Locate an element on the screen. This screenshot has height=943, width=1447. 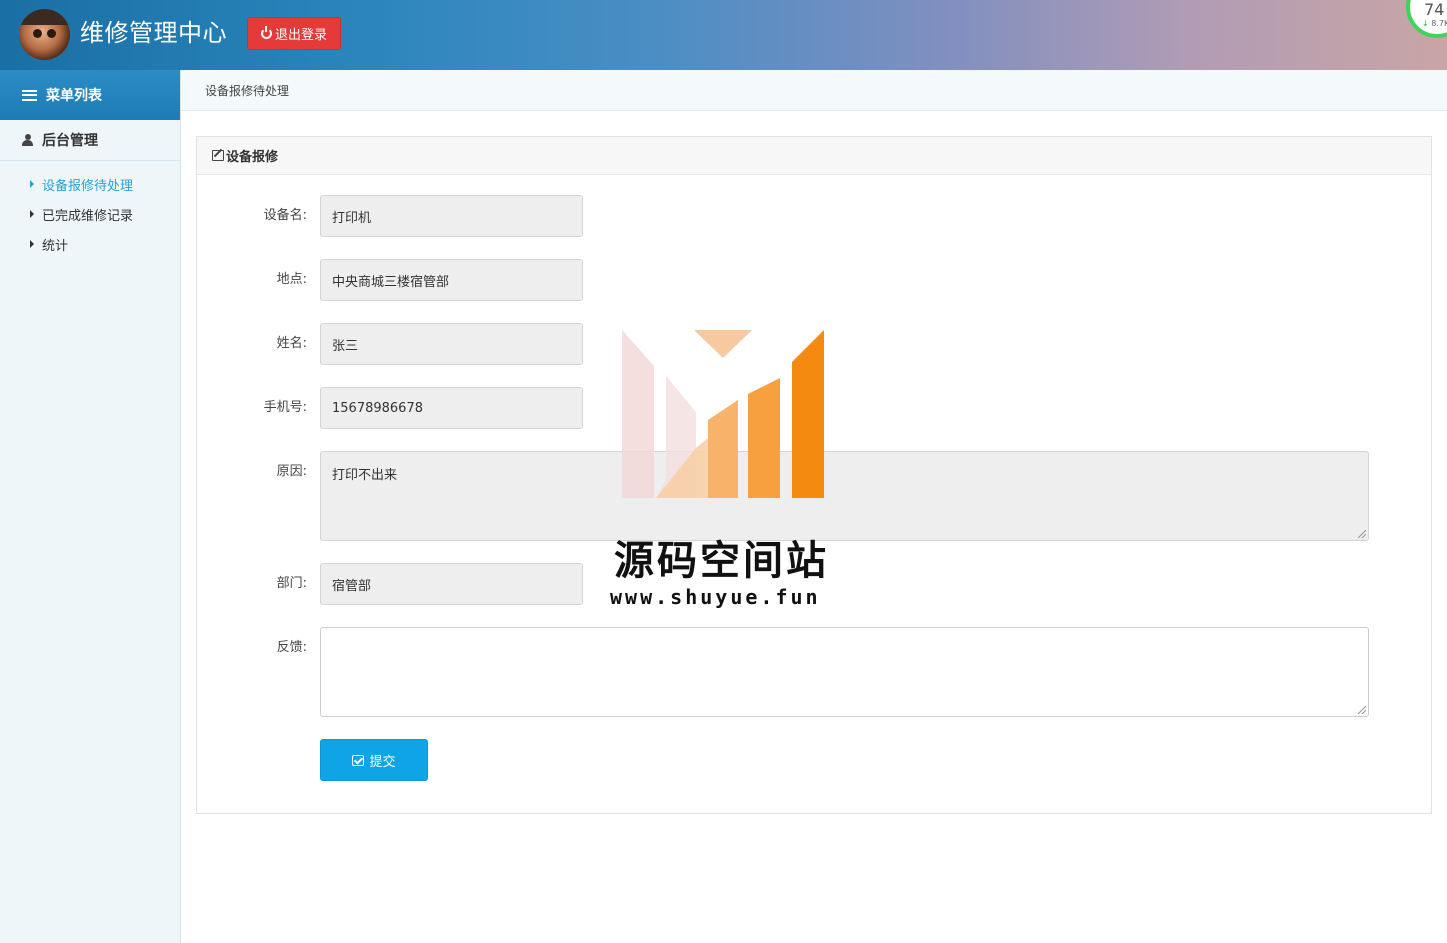
department-label: 部门: is located at coordinates (291, 583).